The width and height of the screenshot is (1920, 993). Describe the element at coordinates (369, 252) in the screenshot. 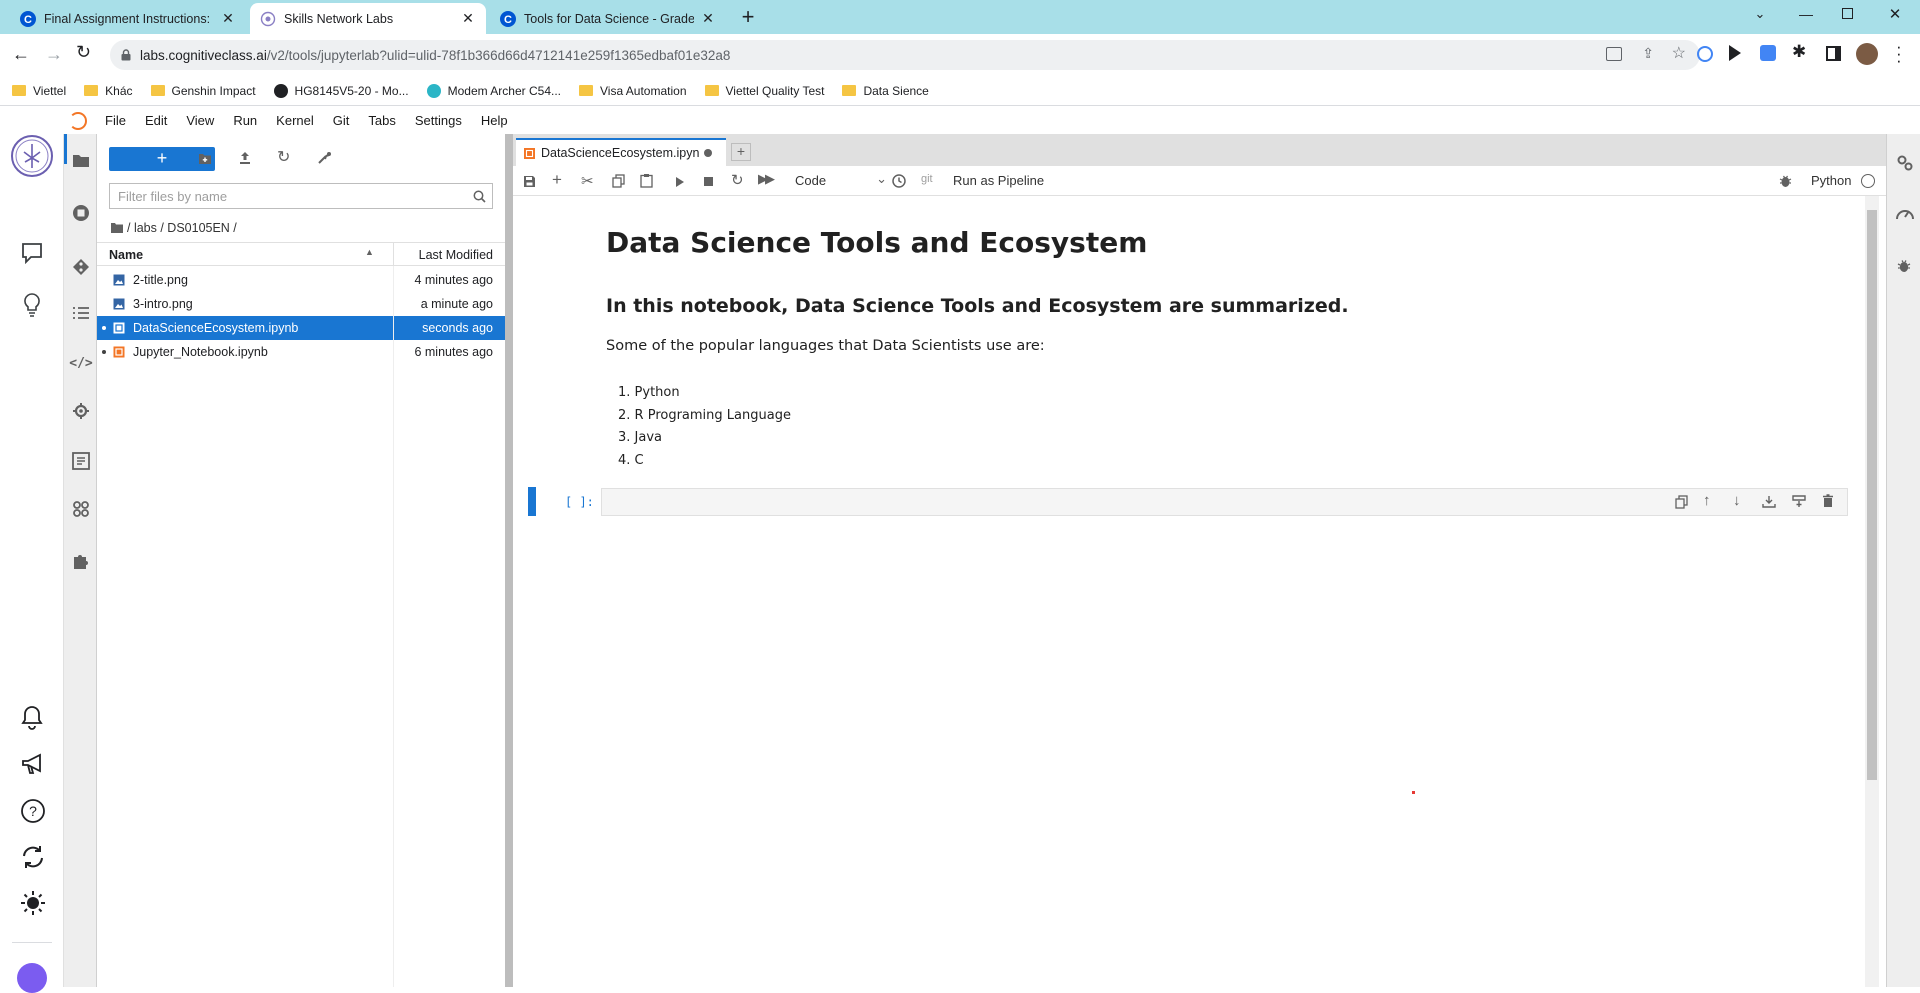

I see `sort-caret-icon: ▲` at that location.